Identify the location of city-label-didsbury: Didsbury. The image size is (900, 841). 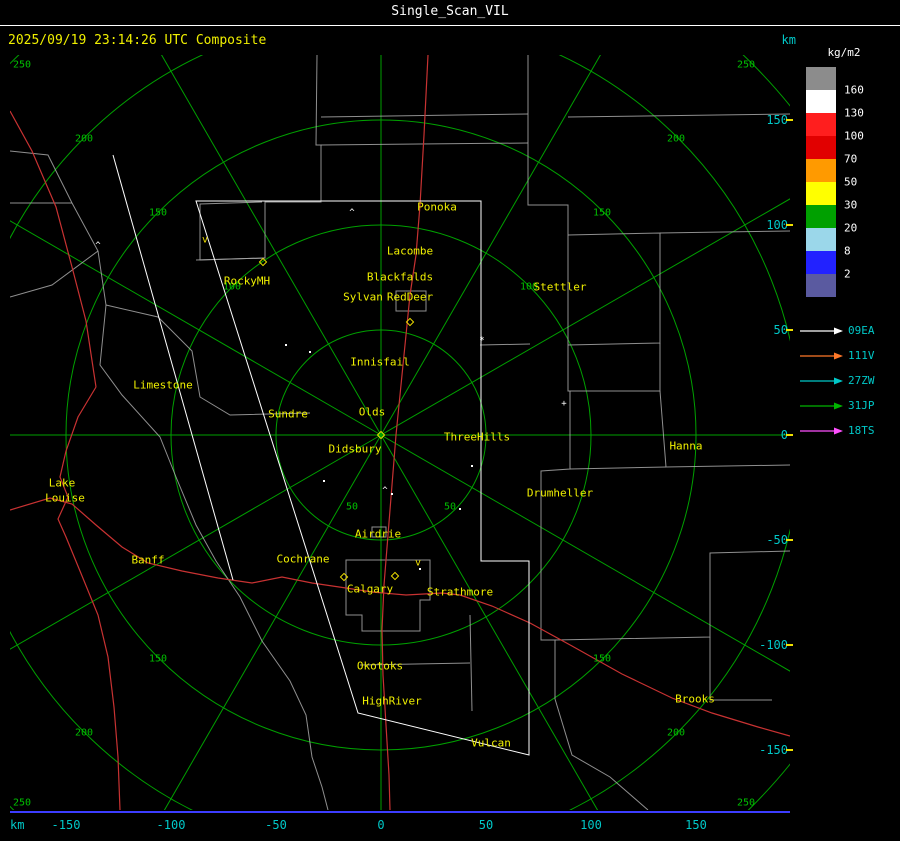
(355, 449).